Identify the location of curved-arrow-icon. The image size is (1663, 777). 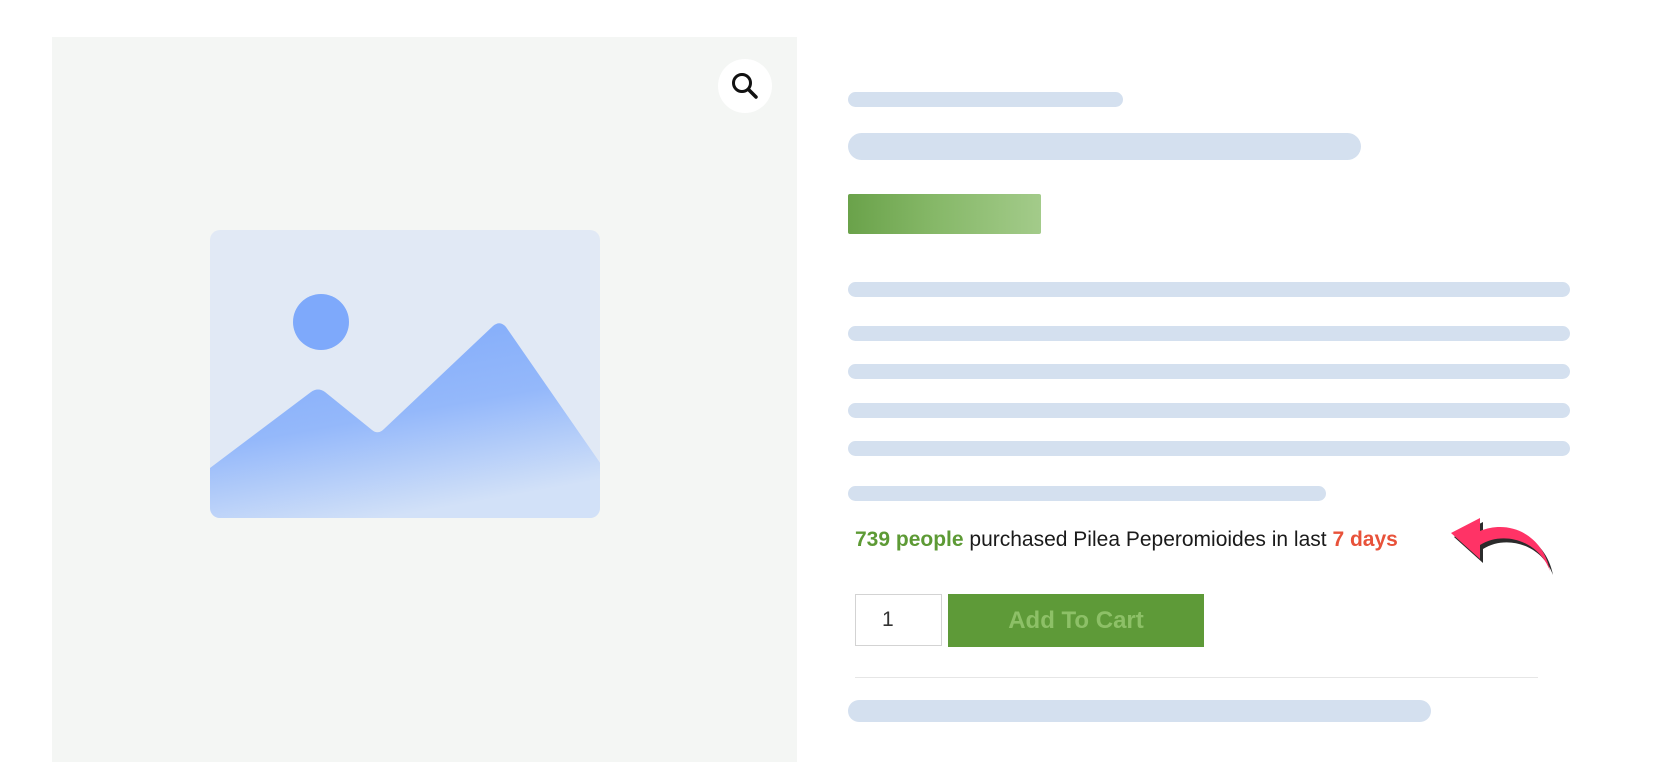
(1502, 546).